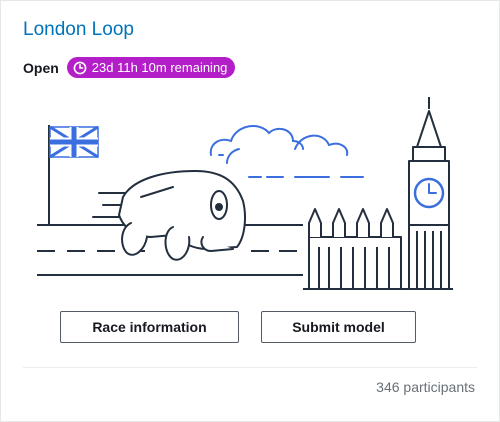 The width and height of the screenshot is (500, 422). What do you see at coordinates (41, 67) in the screenshot?
I see `status-label: Open` at bounding box center [41, 67].